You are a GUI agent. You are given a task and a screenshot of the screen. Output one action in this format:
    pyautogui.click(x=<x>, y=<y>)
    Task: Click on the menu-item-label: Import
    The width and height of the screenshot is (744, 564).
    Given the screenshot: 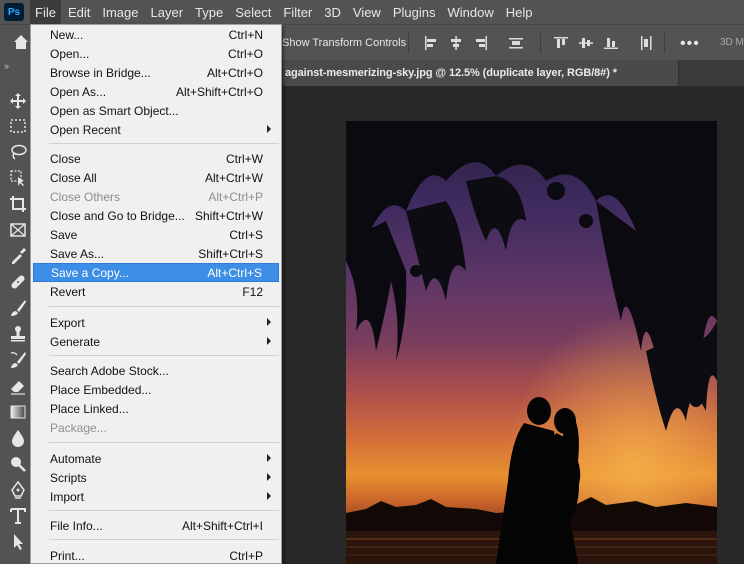 What is the action you would take?
    pyautogui.click(x=67, y=496)
    